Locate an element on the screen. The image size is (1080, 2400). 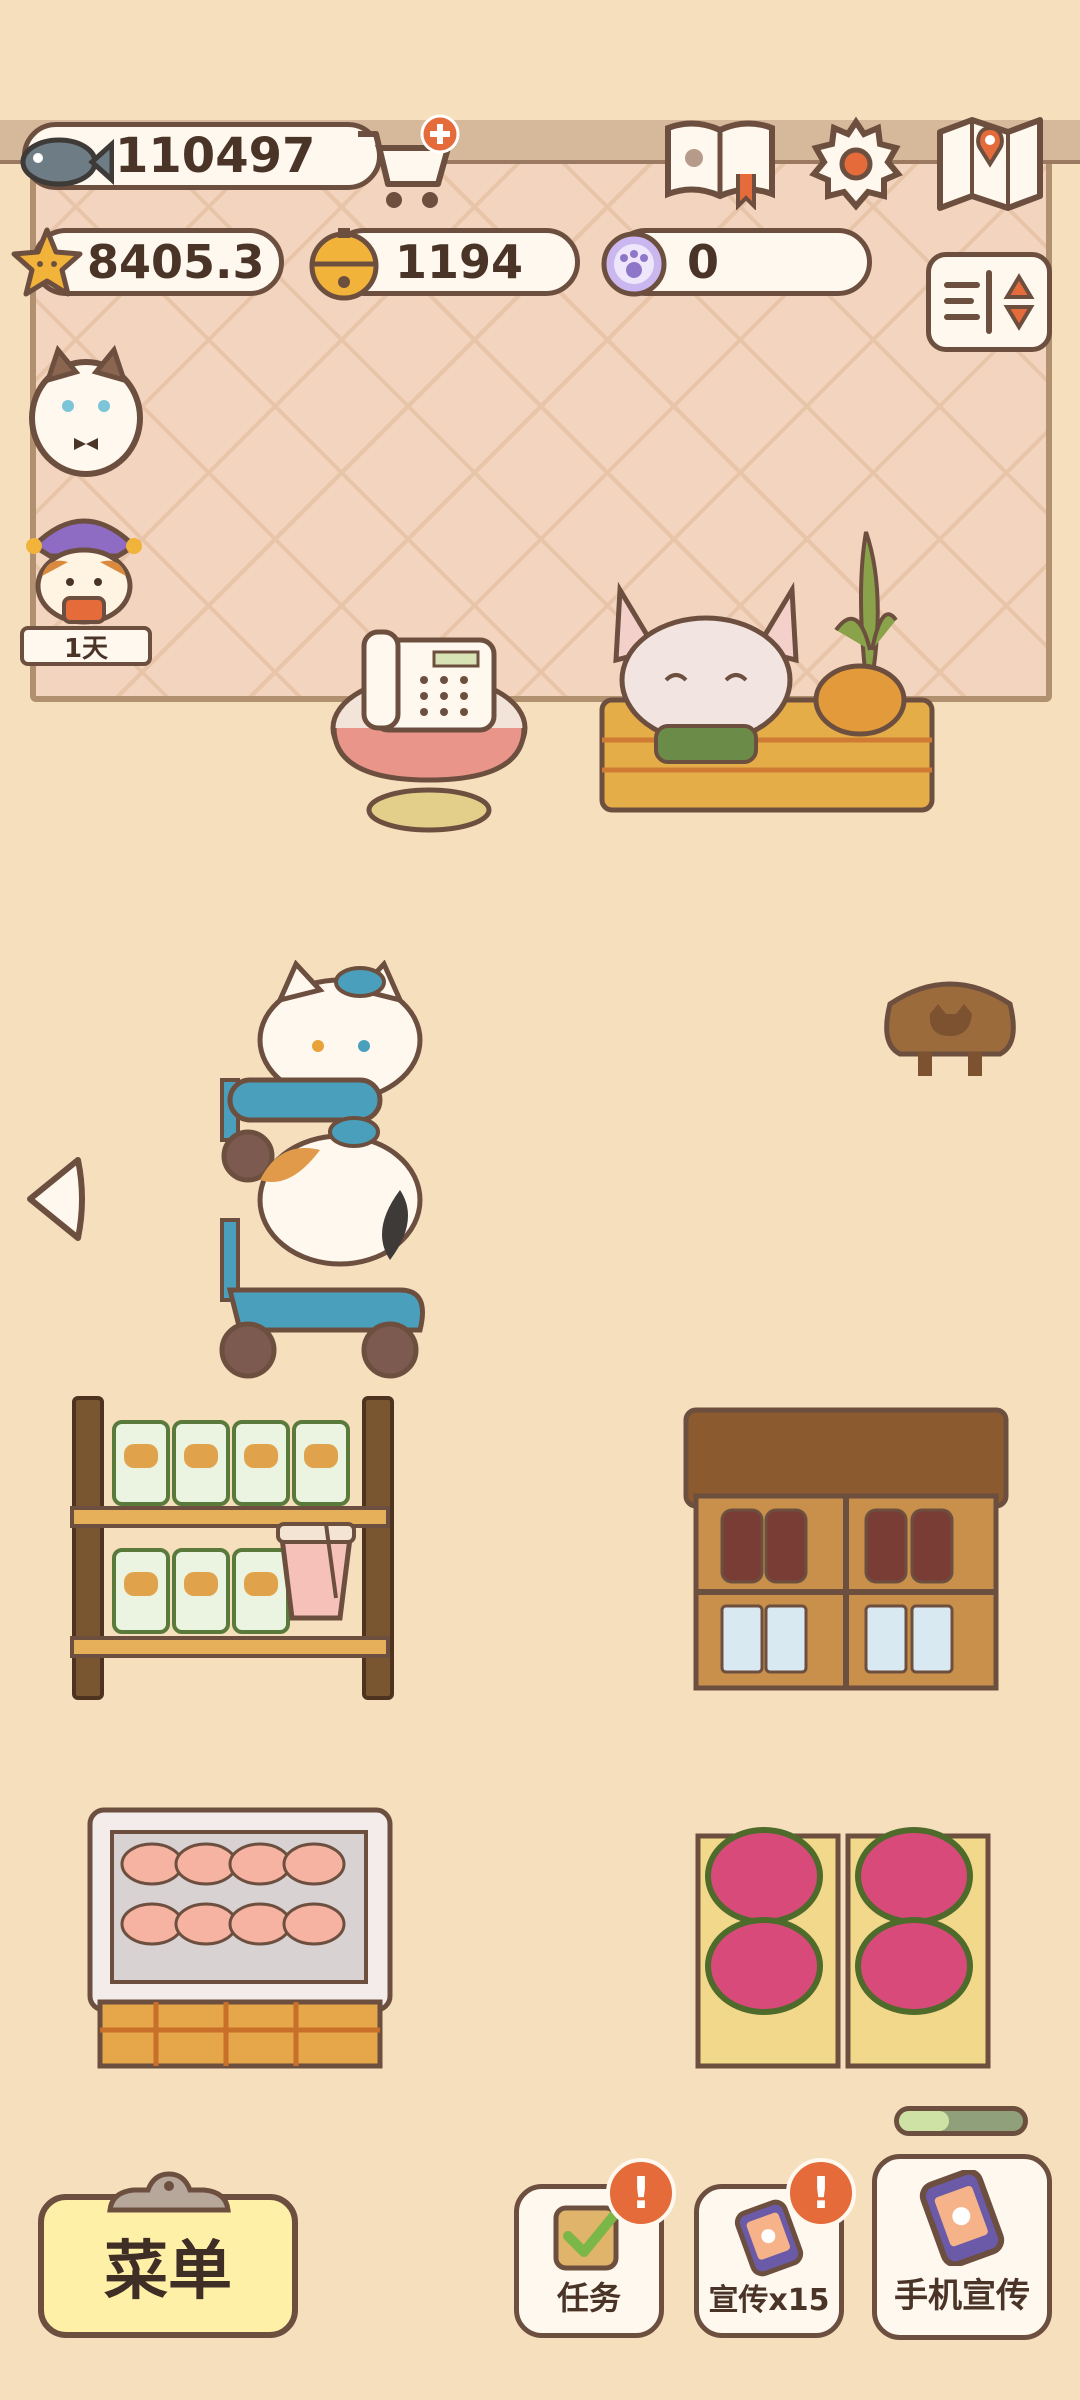
settings-gear-icon is located at coordinates (856, 164).